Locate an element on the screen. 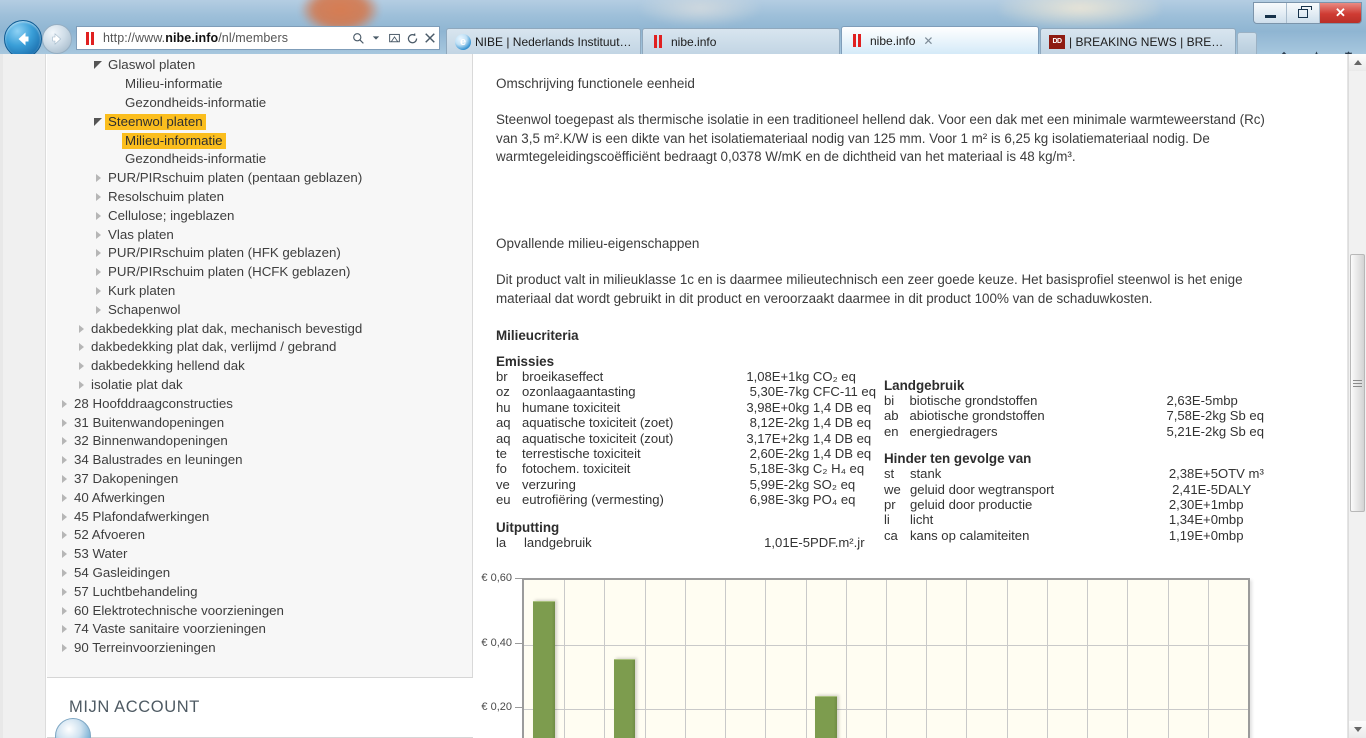  tree-item-label: 74 Vaste sanitaire voorzieningen is located at coordinates (170, 629).